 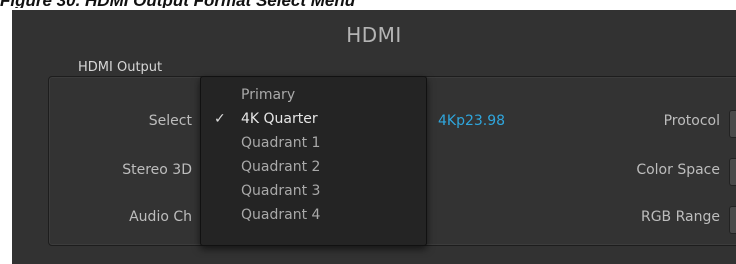 I want to click on menu-item-label: Quadrant 4, so click(x=281, y=215).